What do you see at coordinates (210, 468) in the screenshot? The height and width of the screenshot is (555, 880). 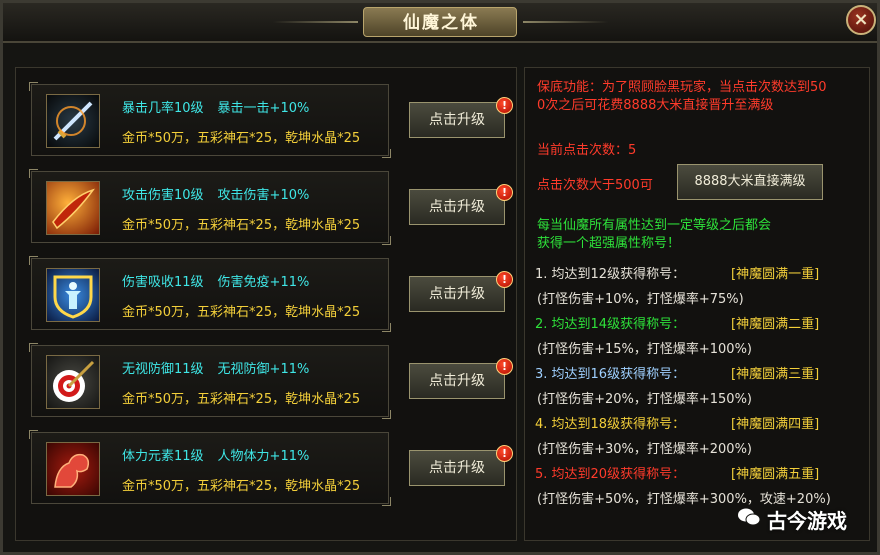 I see `upgrade-row: 体力元素11级 人物体力+11% 金币*50万，五彩神石*25，乾坤水晶*25` at bounding box center [210, 468].